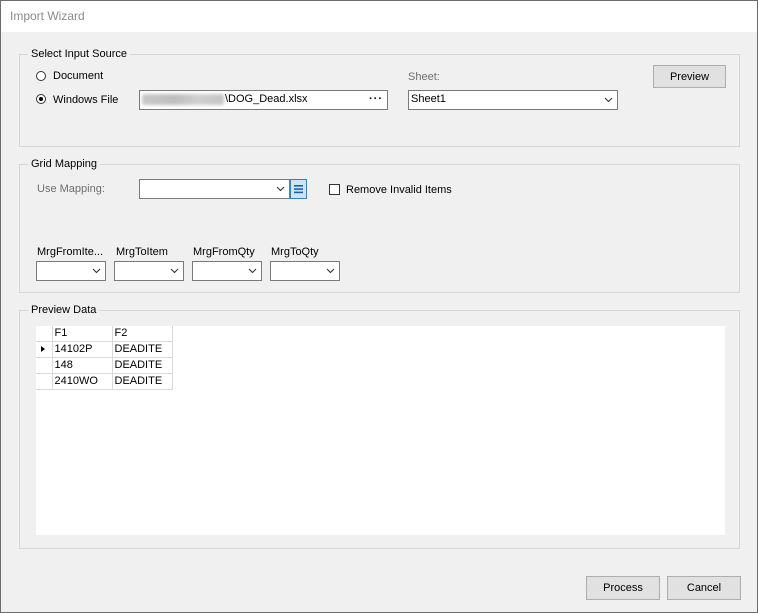 Image resolution: width=758 pixels, height=613 pixels. What do you see at coordinates (82, 334) in the screenshot?
I see `column-header: F1` at bounding box center [82, 334].